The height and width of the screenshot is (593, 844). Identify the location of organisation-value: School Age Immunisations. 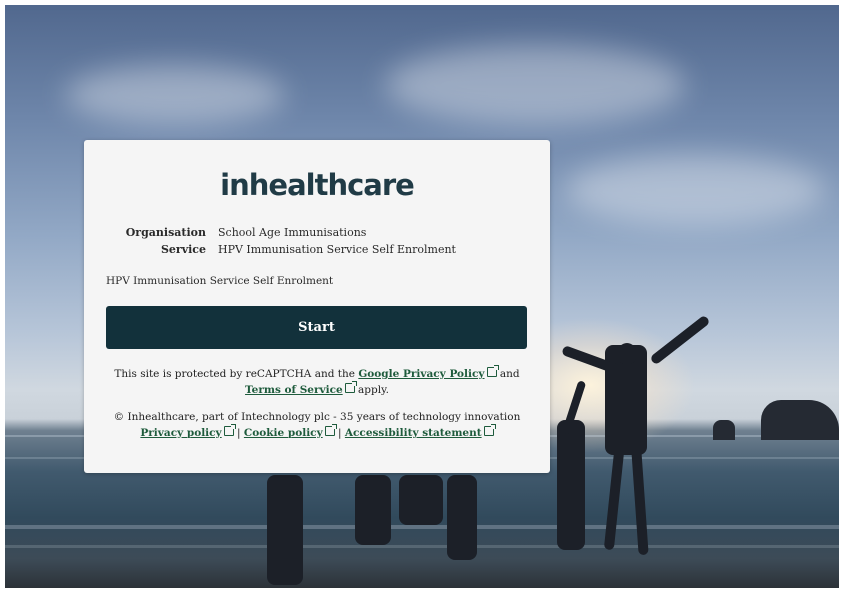
(292, 232).